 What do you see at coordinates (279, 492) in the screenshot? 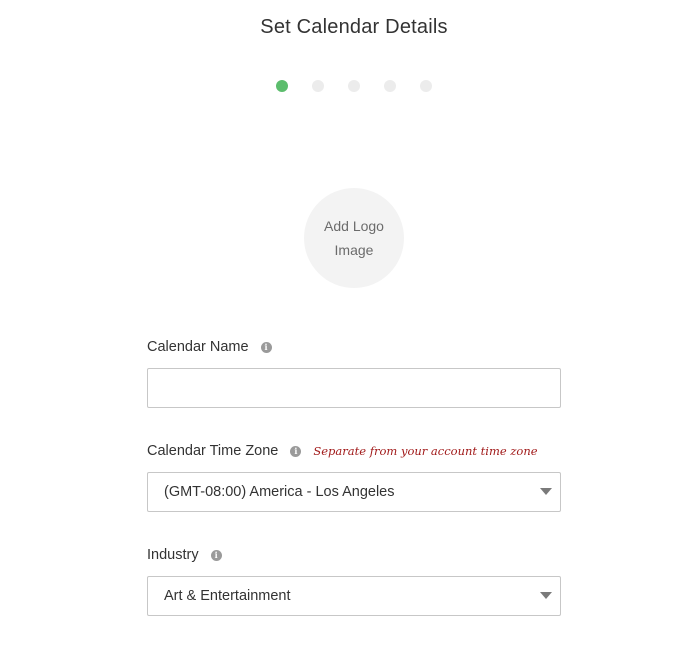
I see `time-zone-selected-value: (GMT-08:00) America - Los Angeles` at bounding box center [279, 492].